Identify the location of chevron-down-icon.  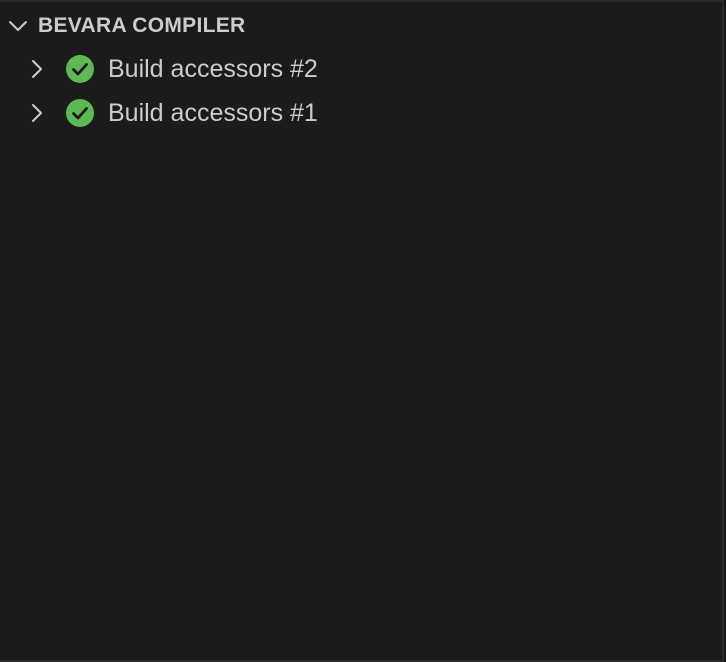
(18, 26).